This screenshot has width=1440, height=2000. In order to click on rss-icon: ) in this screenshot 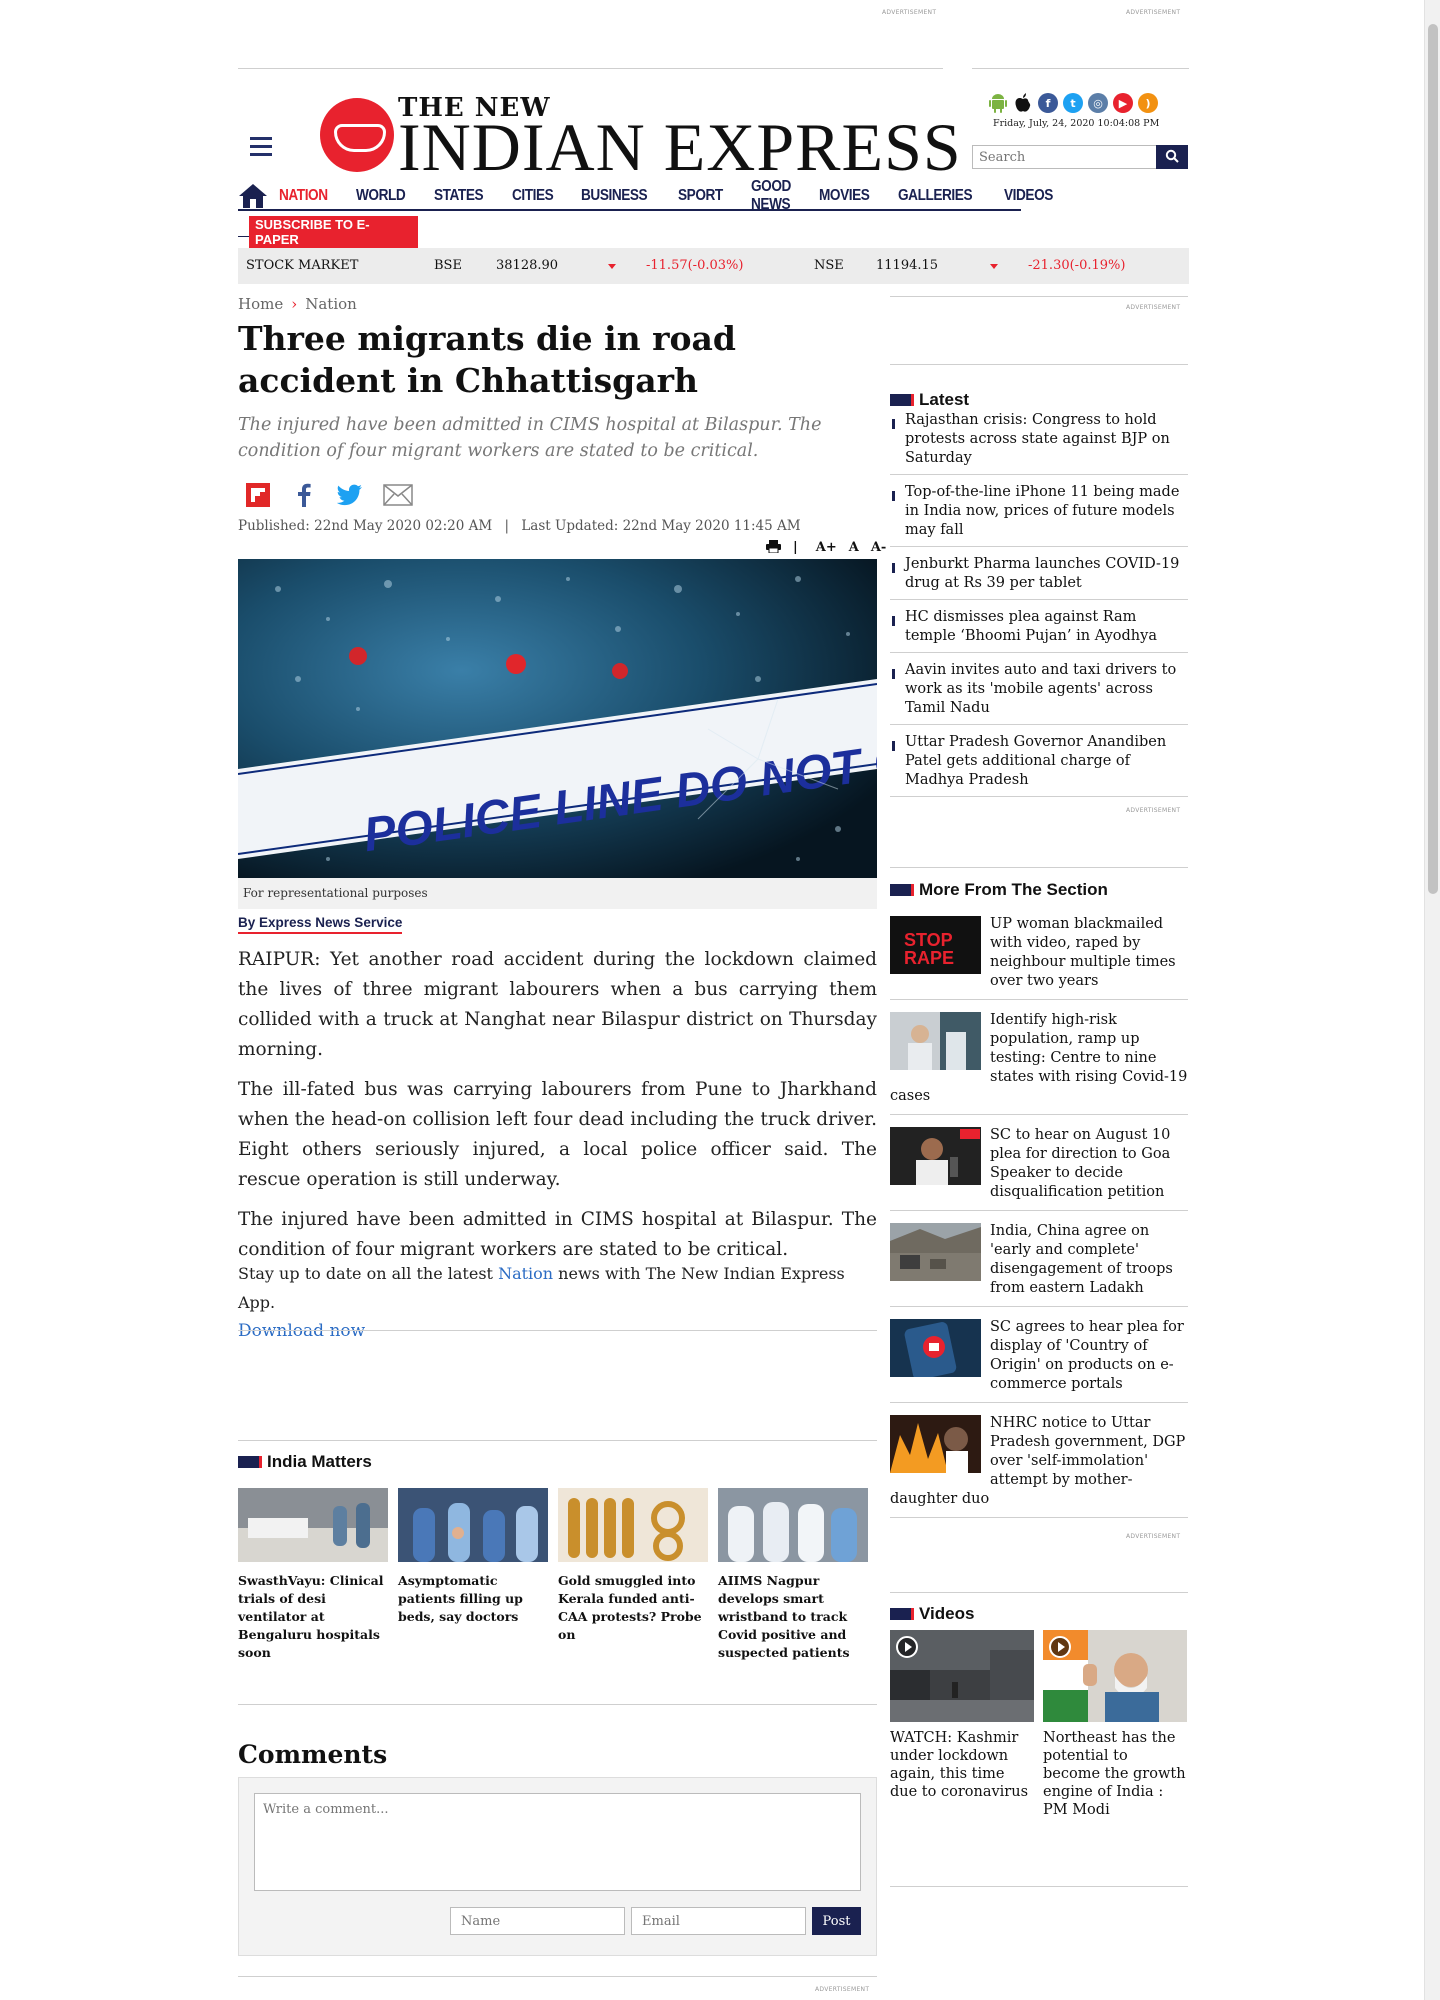, I will do `click(1148, 103)`.